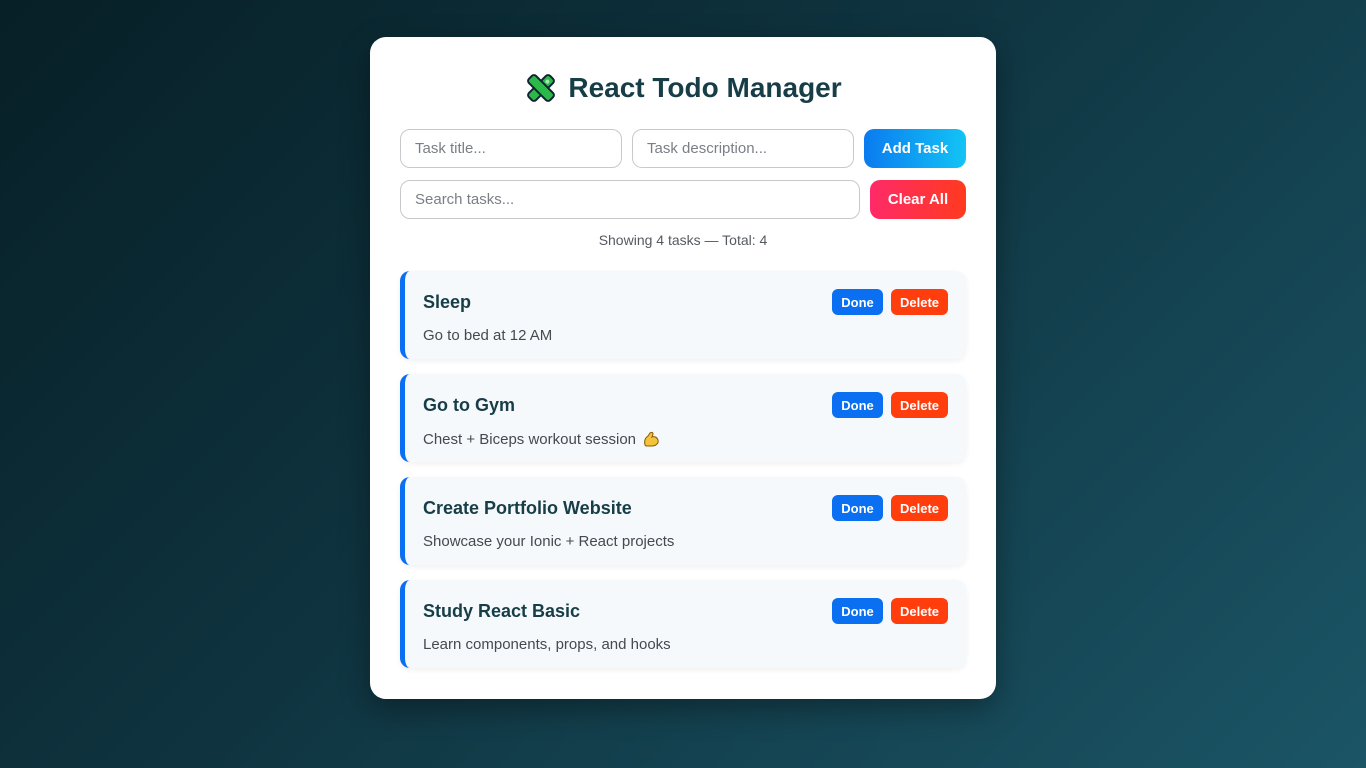  Describe the element at coordinates (915, 148) in the screenshot. I see `add-task-button: Add Task` at that location.